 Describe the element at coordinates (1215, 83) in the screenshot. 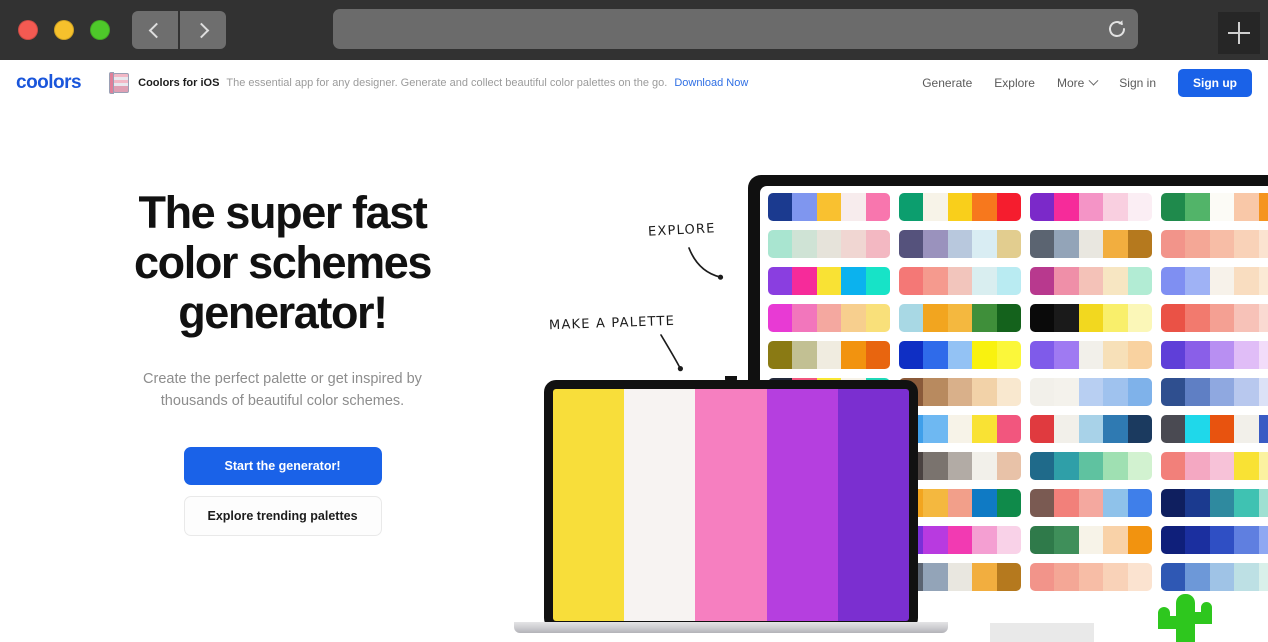

I see `sign-up-button: Sign up` at that location.